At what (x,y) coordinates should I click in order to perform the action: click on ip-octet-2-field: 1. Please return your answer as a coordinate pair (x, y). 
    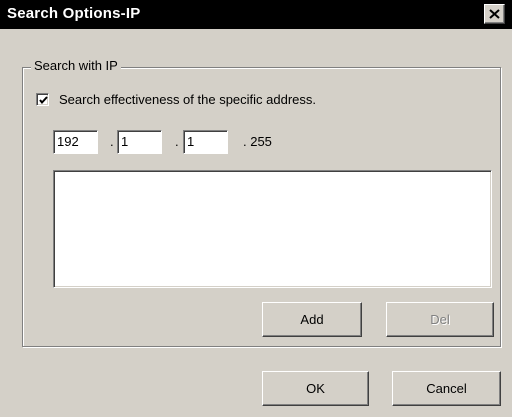
    Looking at the image, I should click on (139, 142).